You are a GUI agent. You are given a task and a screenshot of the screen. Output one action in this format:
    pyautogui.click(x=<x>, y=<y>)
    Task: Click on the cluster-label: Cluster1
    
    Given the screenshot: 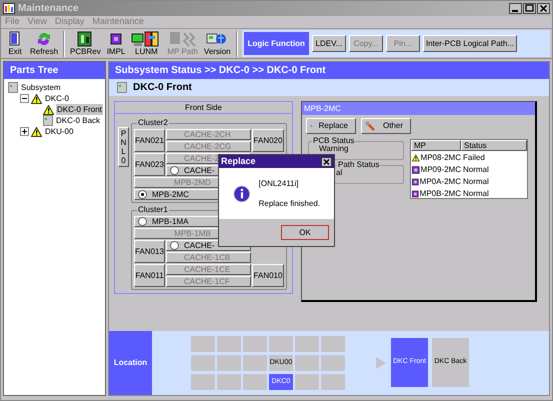 What is the action you would take?
    pyautogui.click(x=153, y=210)
    